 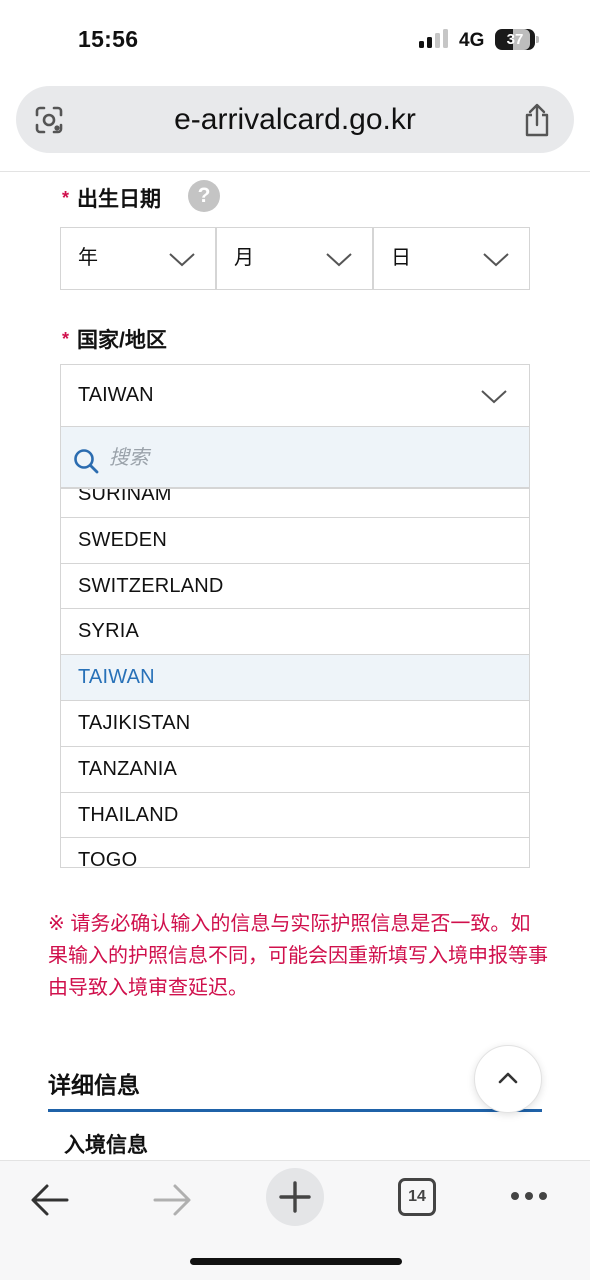 What do you see at coordinates (119, 199) in the screenshot?
I see `birth-date-label-text: 出生日期` at bounding box center [119, 199].